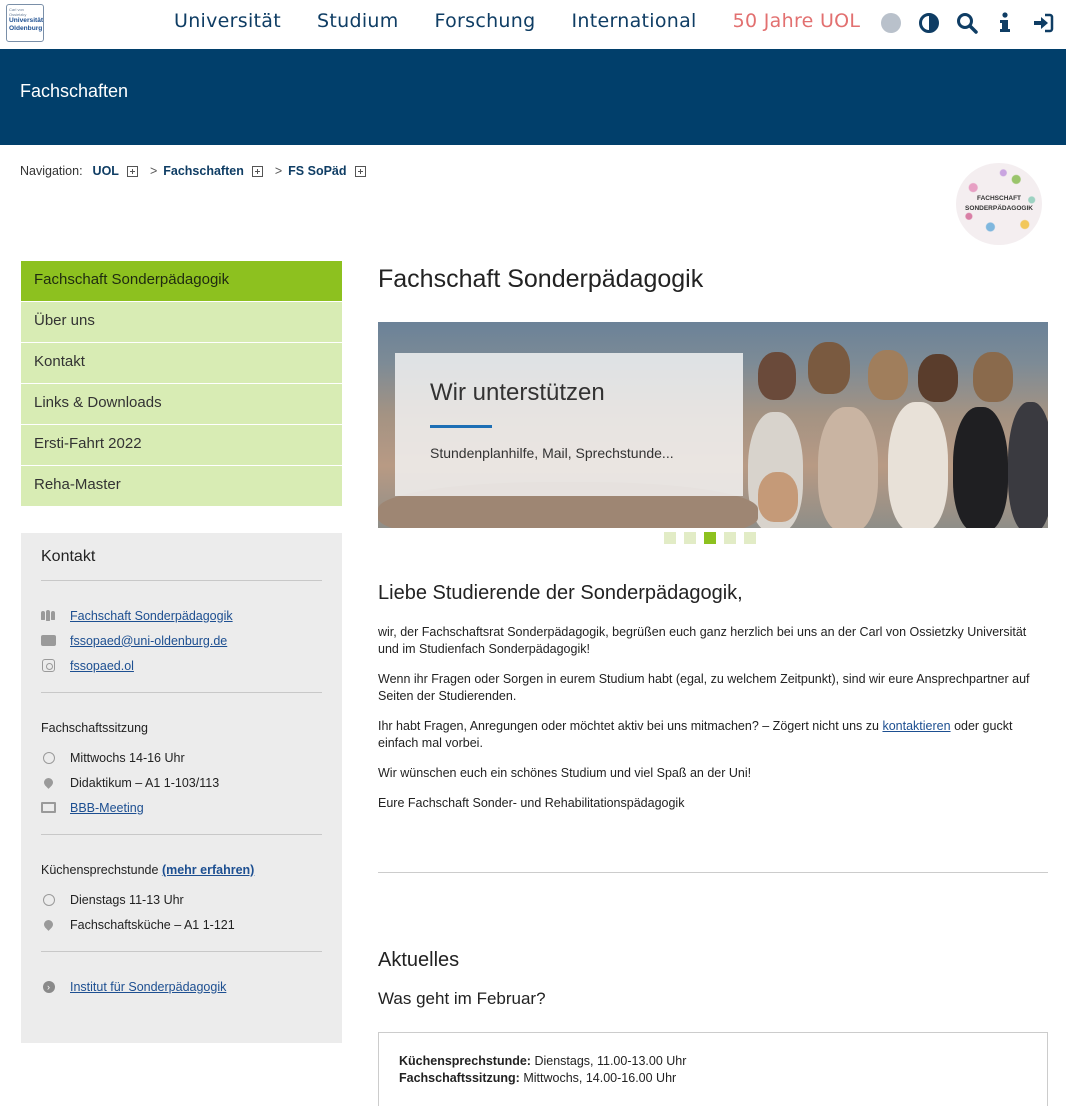 This screenshot has height=1106, width=1066. I want to click on section-banner: Fachschaften, so click(533, 97).